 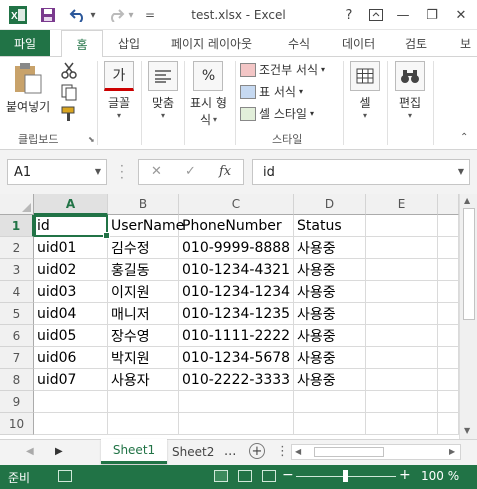 I want to click on cell-d5: 사용중, so click(x=330, y=314).